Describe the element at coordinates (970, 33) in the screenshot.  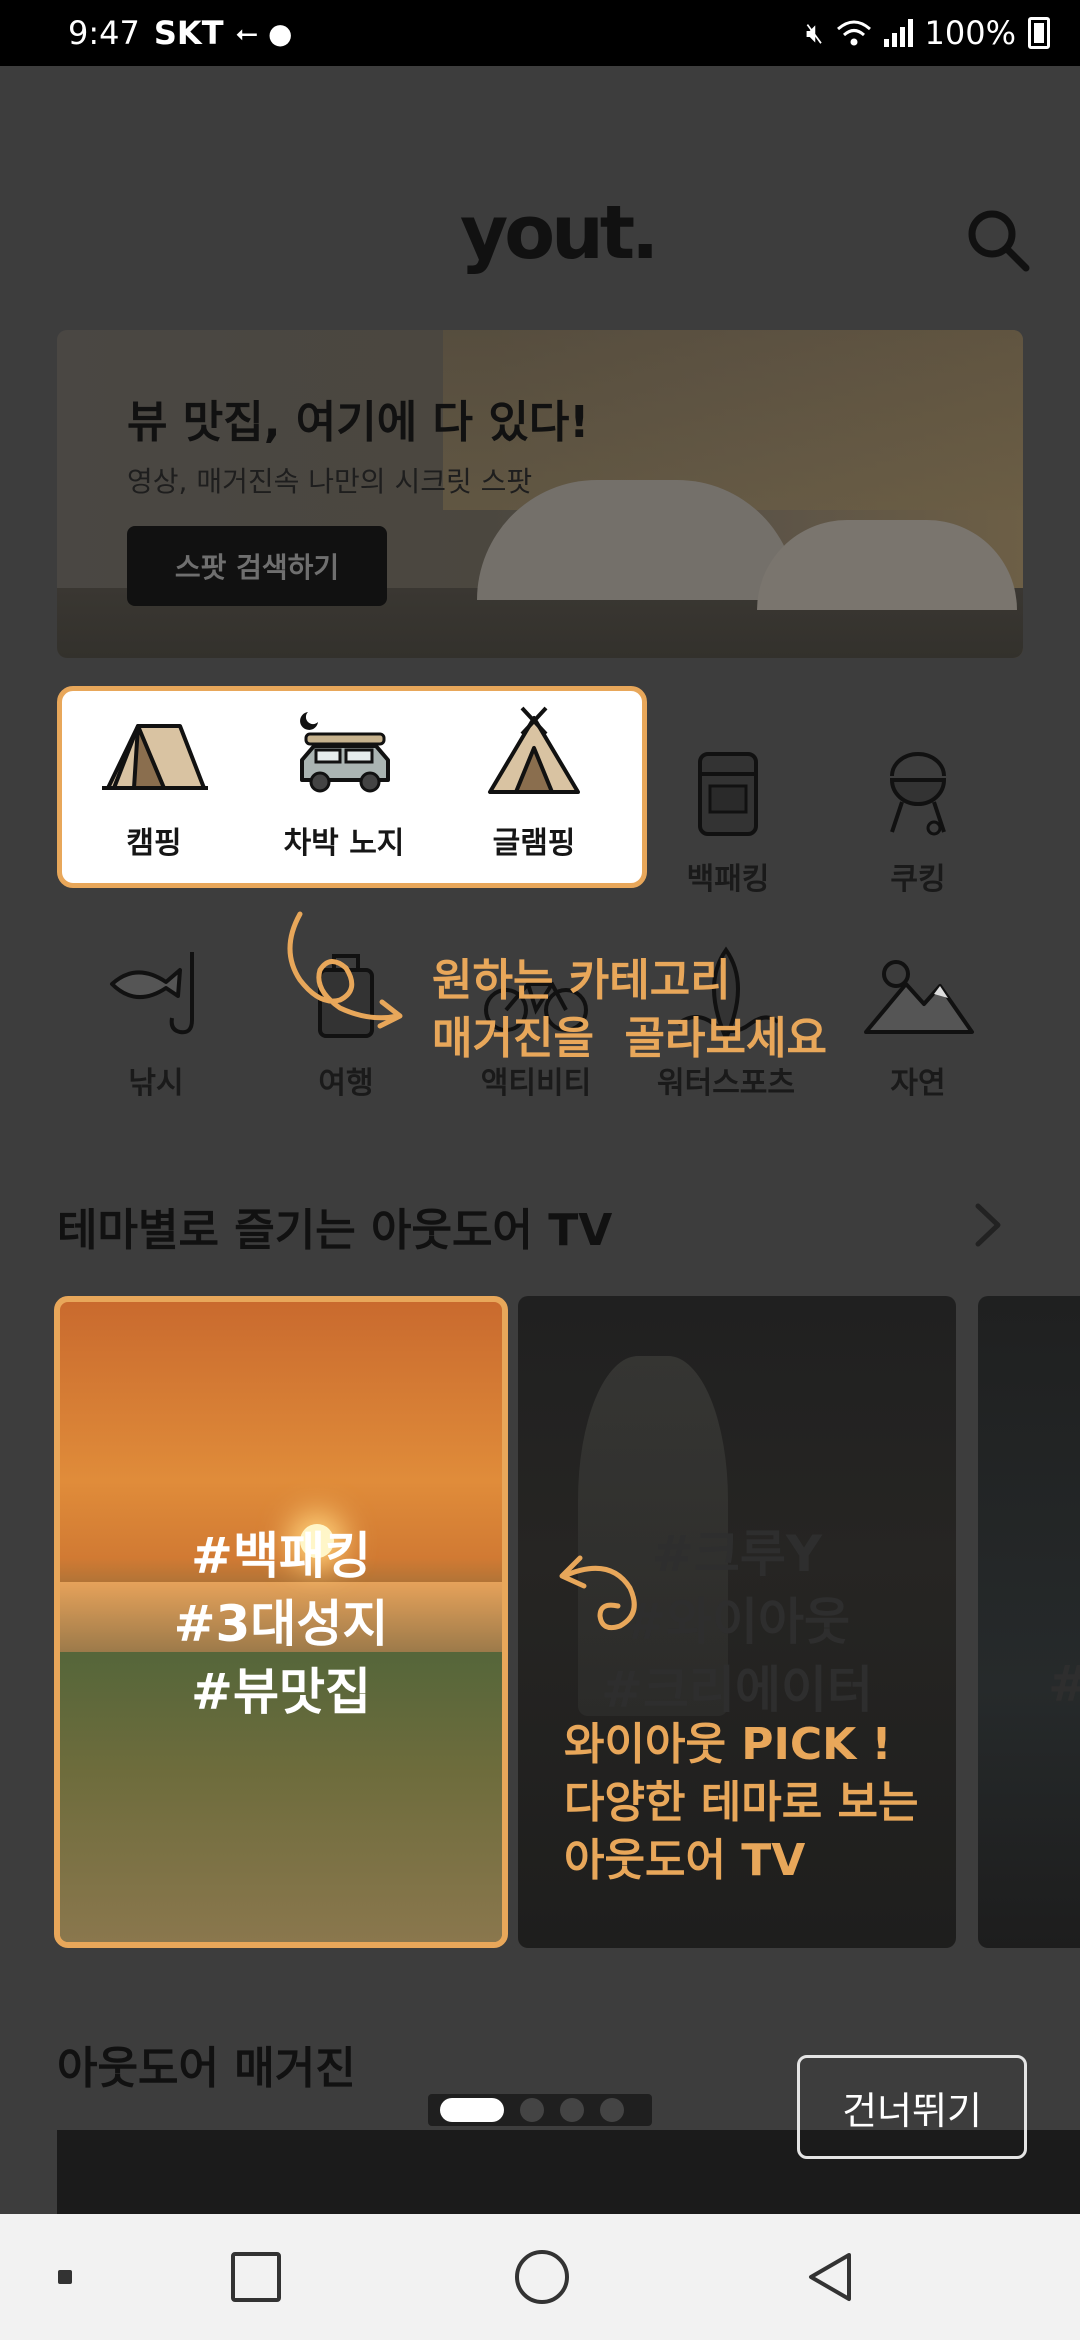
I see `battery-percent: 100%` at that location.